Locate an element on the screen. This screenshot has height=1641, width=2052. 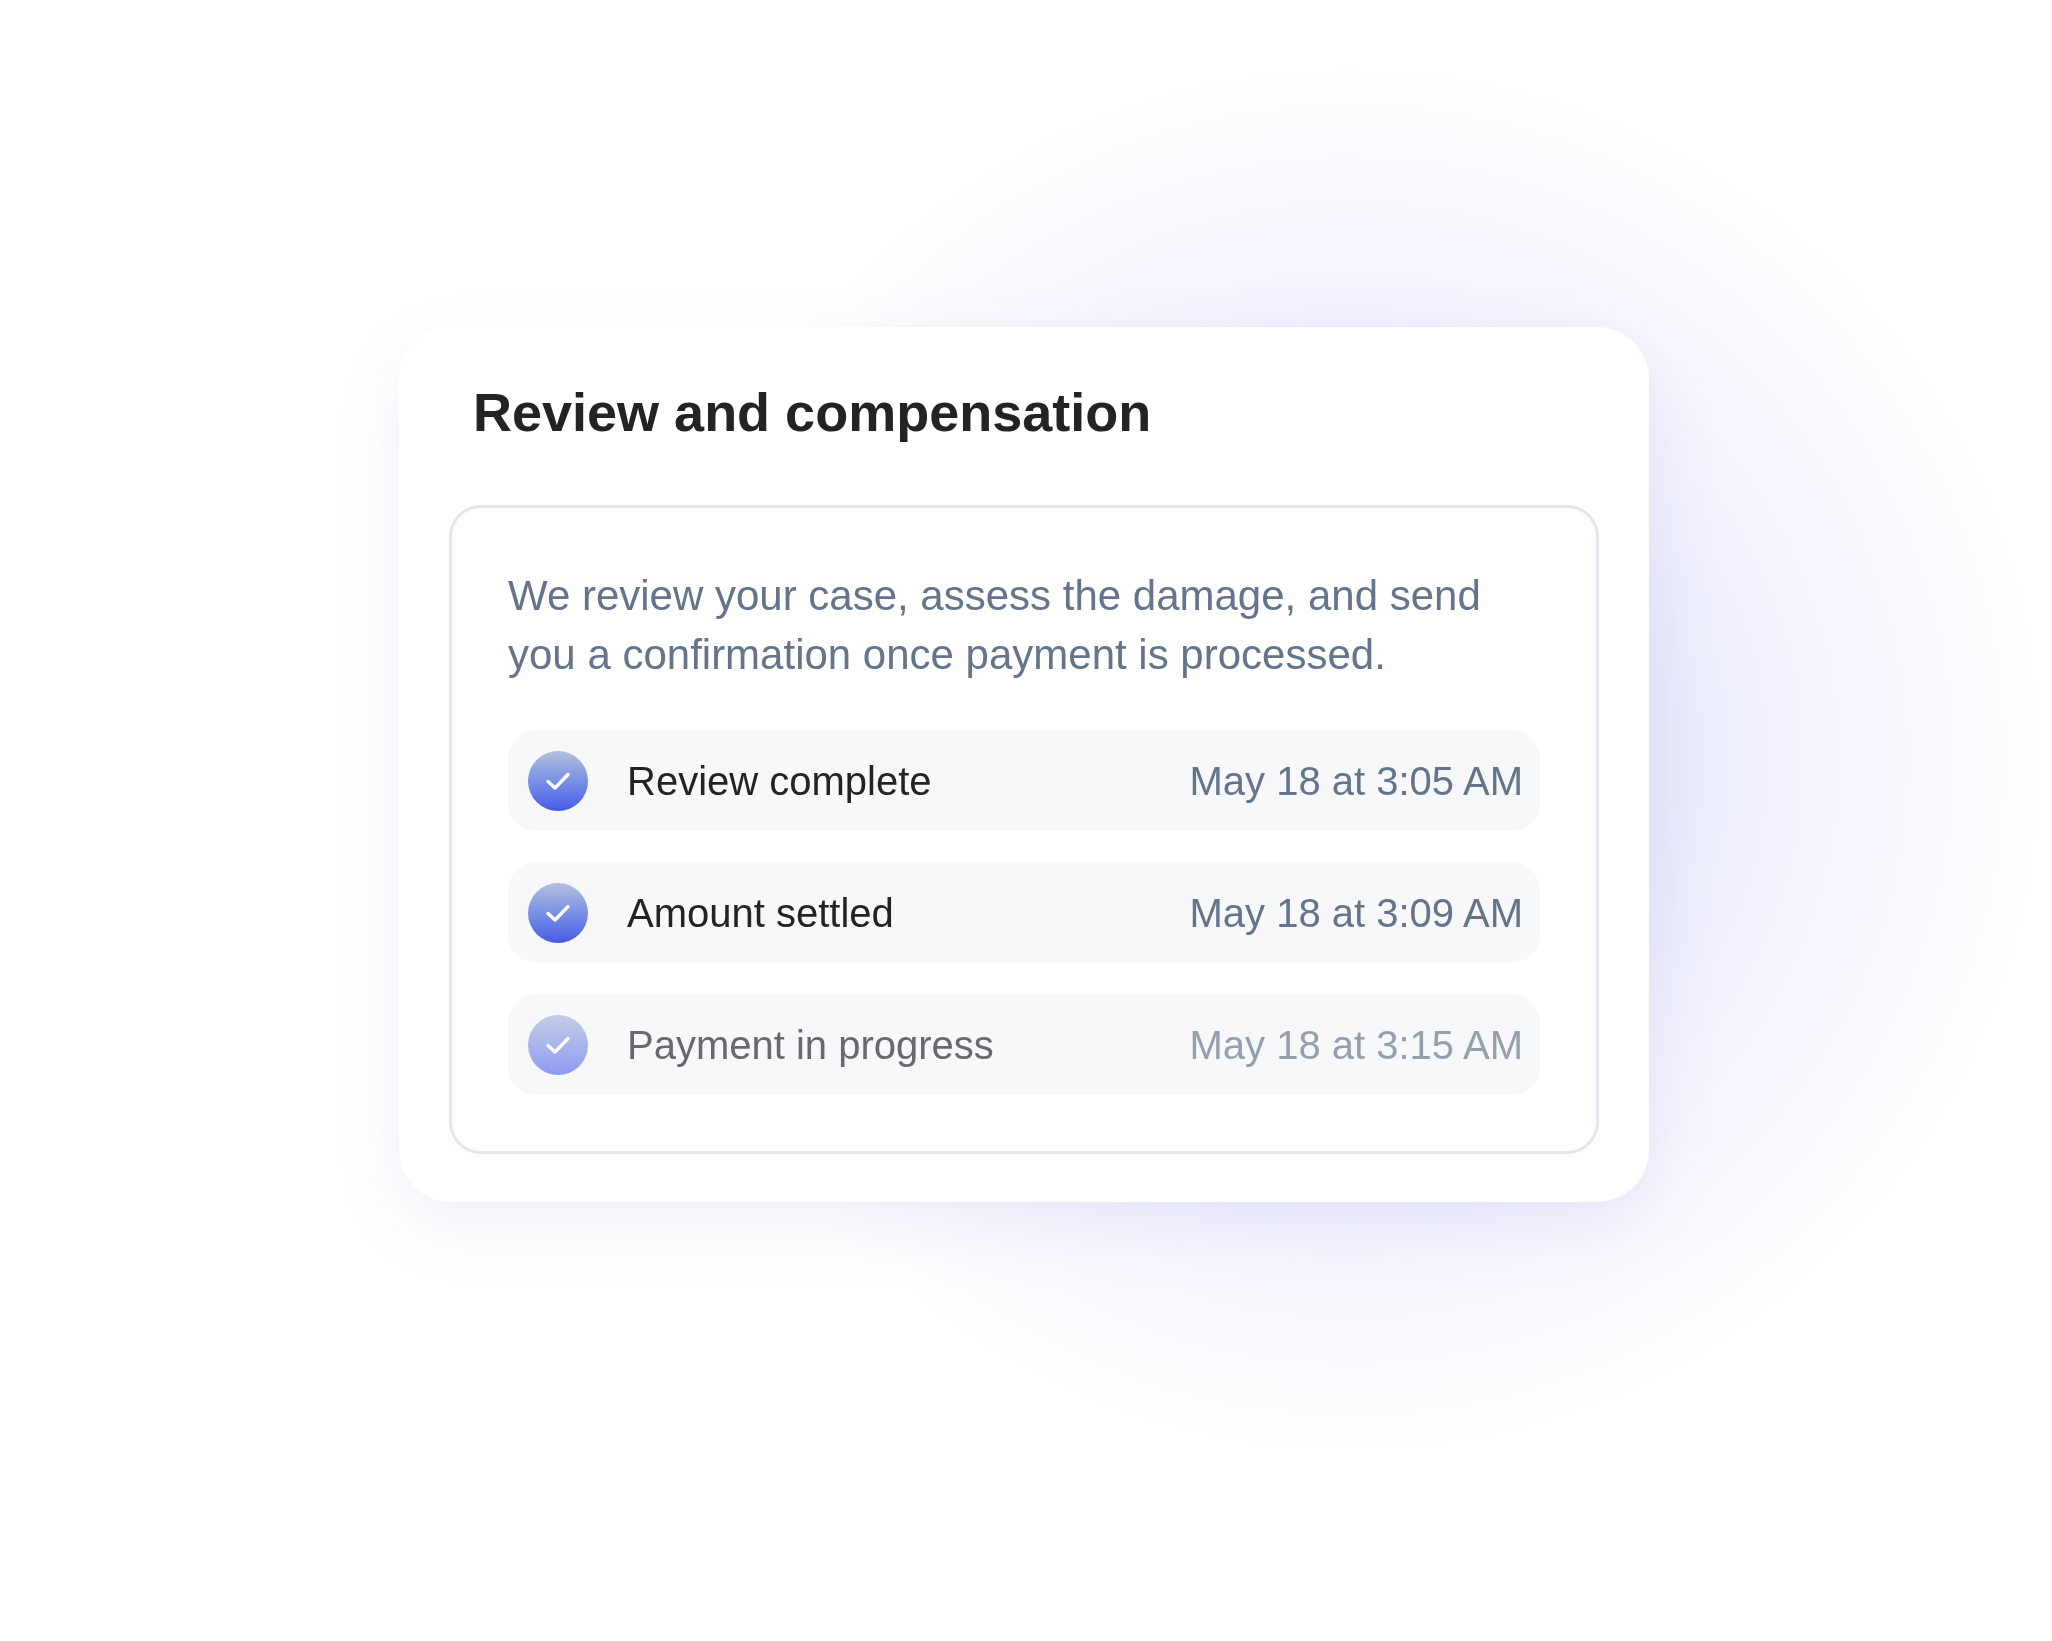
step-label: Payment in progress is located at coordinates (810, 1045).